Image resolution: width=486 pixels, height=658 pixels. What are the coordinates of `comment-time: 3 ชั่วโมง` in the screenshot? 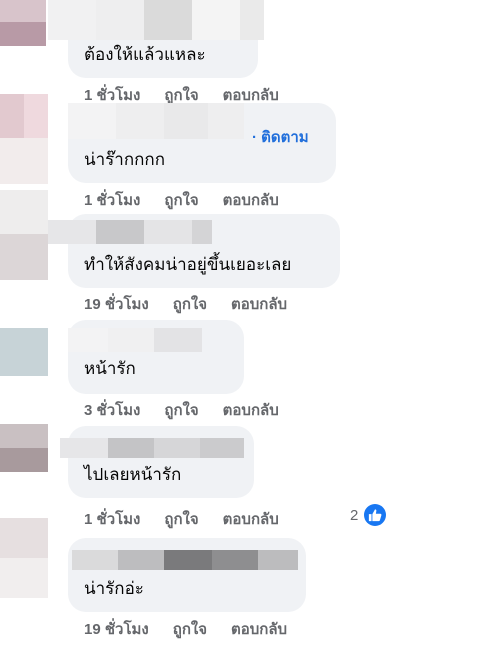 It's located at (112, 410).